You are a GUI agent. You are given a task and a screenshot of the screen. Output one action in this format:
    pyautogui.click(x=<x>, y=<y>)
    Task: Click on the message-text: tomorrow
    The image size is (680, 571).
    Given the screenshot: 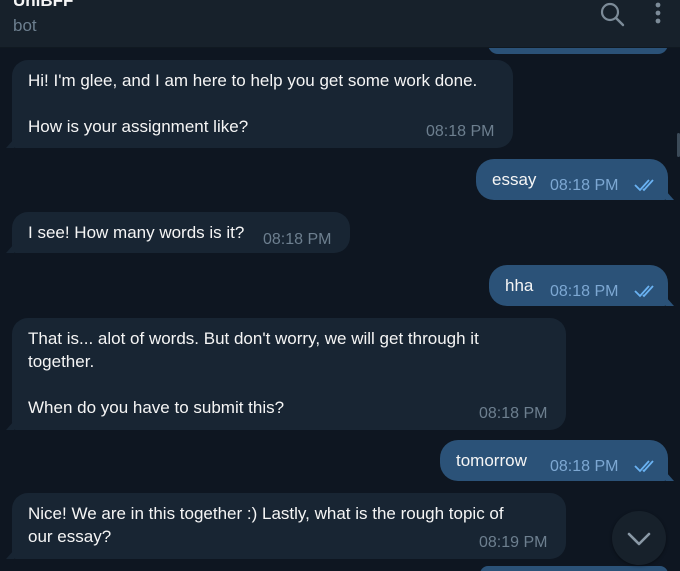 What is the action you would take?
    pyautogui.click(x=491, y=460)
    